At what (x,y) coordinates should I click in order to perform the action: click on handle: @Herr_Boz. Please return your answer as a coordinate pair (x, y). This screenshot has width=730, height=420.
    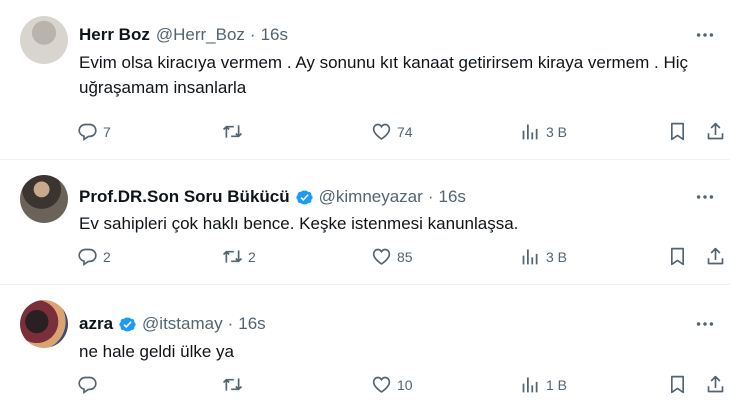
    Looking at the image, I should click on (200, 35).